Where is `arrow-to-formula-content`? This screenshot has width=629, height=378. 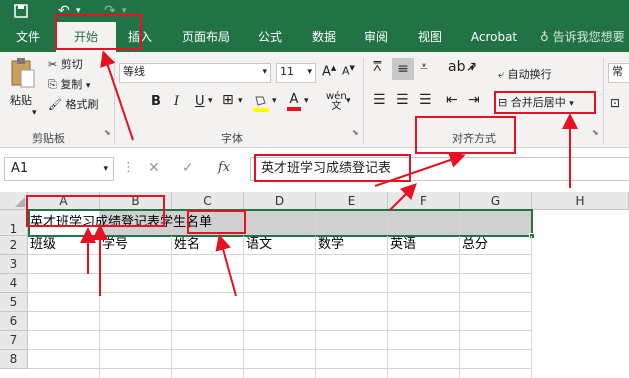
arrow-to-formula-content is located at coordinates (403, 197).